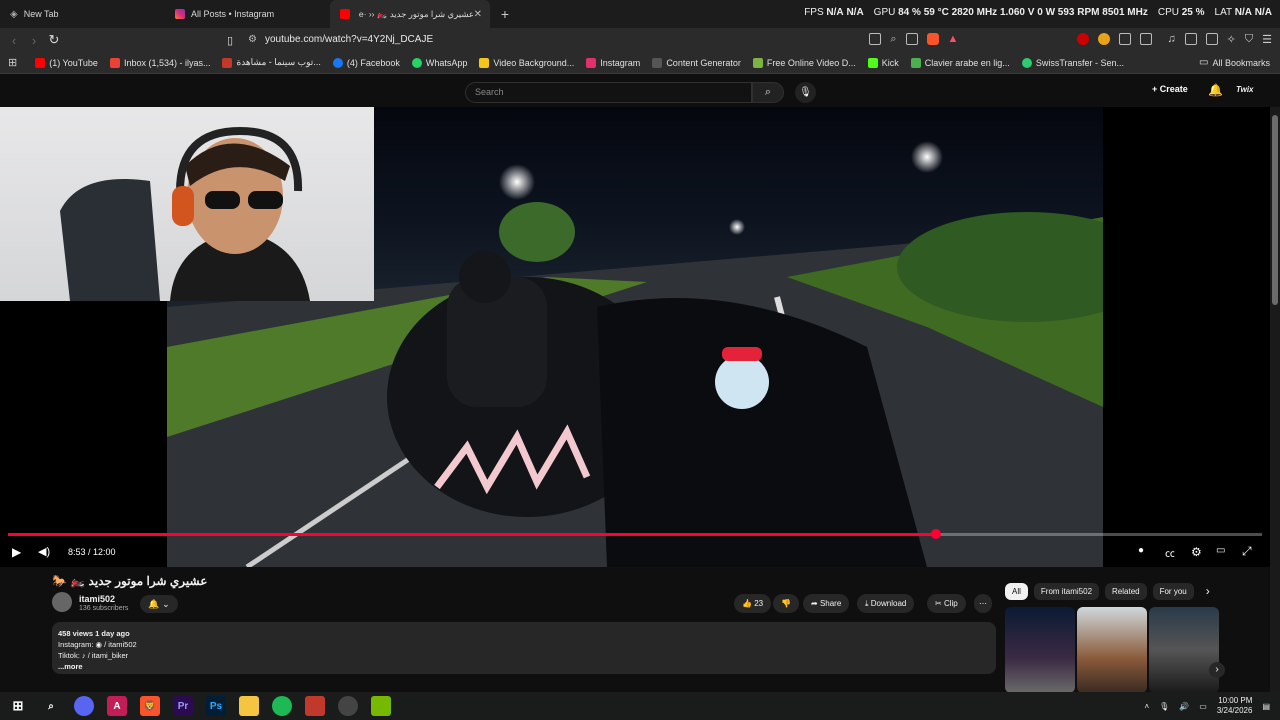  I want to click on video-editor-icon, so click(315, 706).